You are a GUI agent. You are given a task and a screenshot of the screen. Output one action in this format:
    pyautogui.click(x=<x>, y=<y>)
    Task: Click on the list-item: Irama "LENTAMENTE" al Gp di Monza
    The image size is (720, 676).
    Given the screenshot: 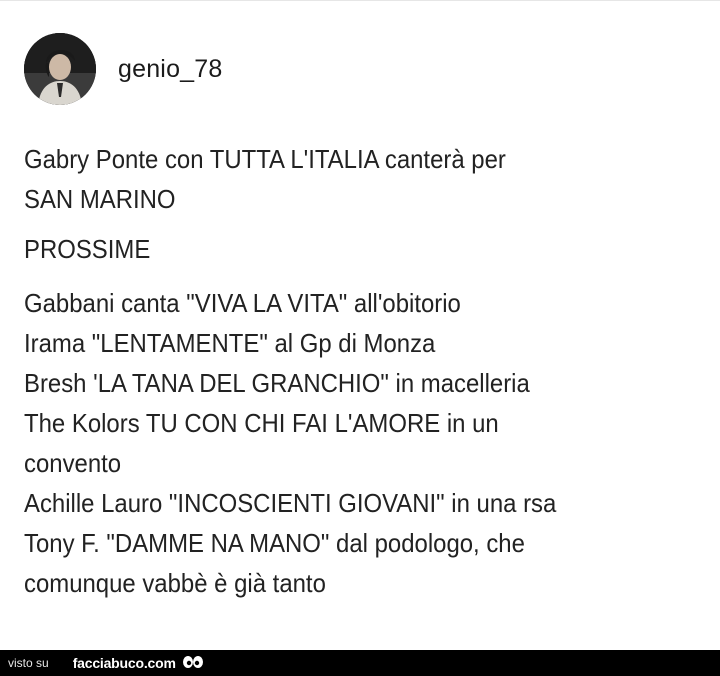 What is the action you would take?
    pyautogui.click(x=230, y=343)
    